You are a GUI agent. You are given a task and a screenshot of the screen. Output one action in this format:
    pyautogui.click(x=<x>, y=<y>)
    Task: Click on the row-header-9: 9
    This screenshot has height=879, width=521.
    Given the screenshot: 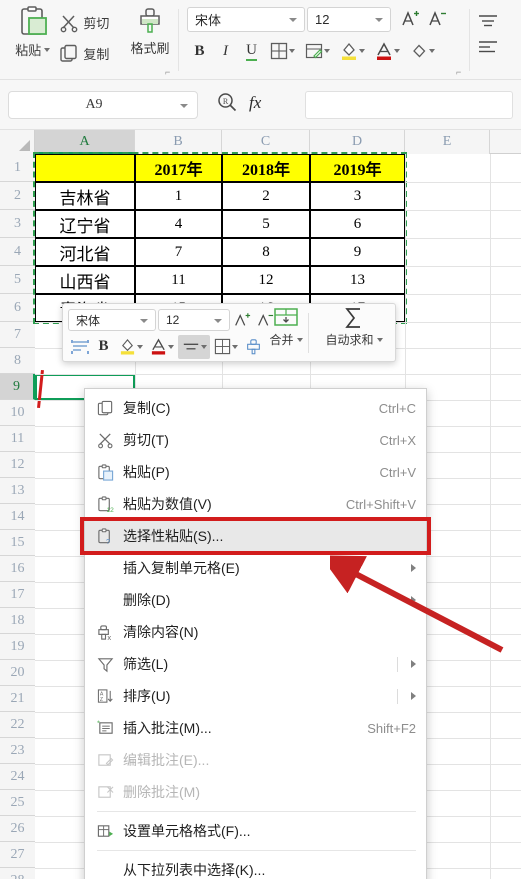 What is the action you would take?
    pyautogui.click(x=17, y=387)
    